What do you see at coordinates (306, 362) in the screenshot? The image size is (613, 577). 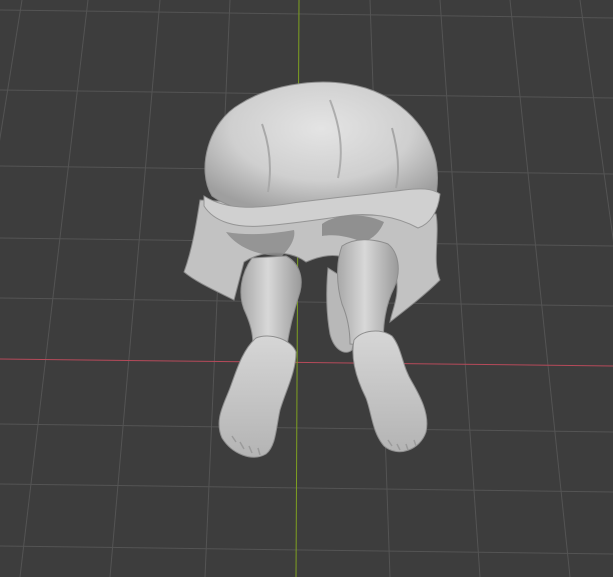 I see `x-axis-line` at bounding box center [306, 362].